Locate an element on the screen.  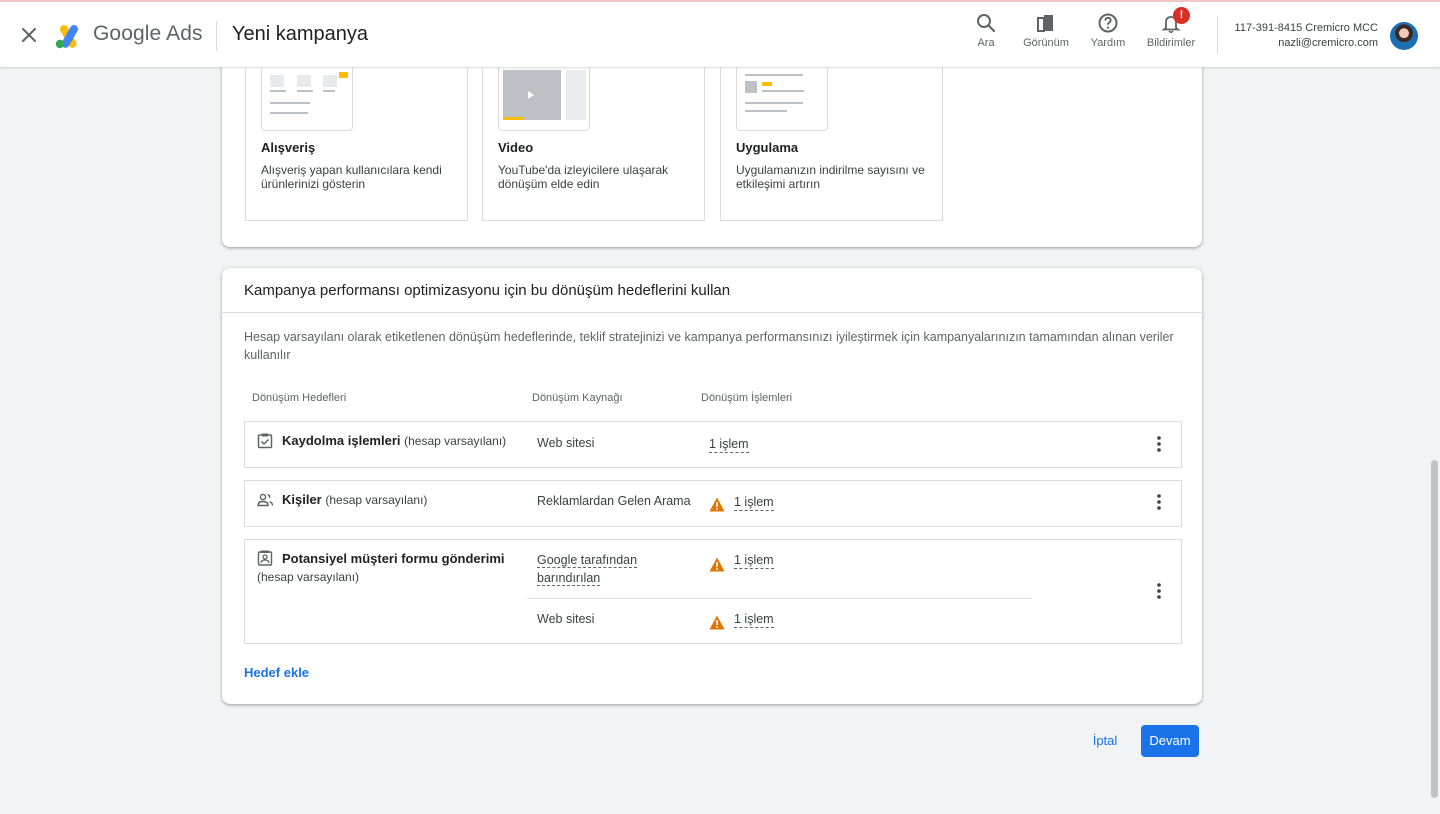
people-icon is located at coordinates (265, 500).